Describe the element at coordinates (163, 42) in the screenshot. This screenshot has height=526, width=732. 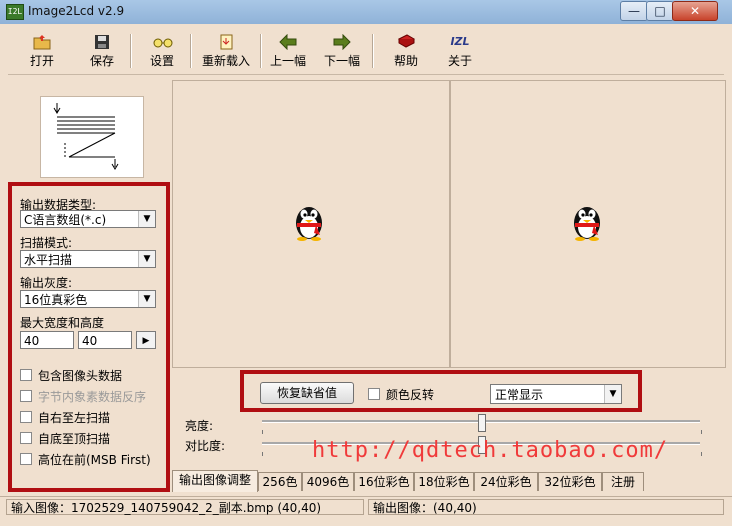
I see `glasses-icon` at that location.